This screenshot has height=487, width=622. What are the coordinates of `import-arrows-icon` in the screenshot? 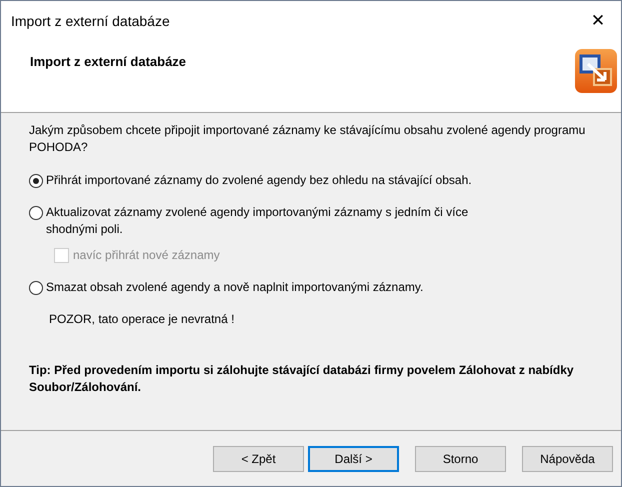 It's located at (596, 71).